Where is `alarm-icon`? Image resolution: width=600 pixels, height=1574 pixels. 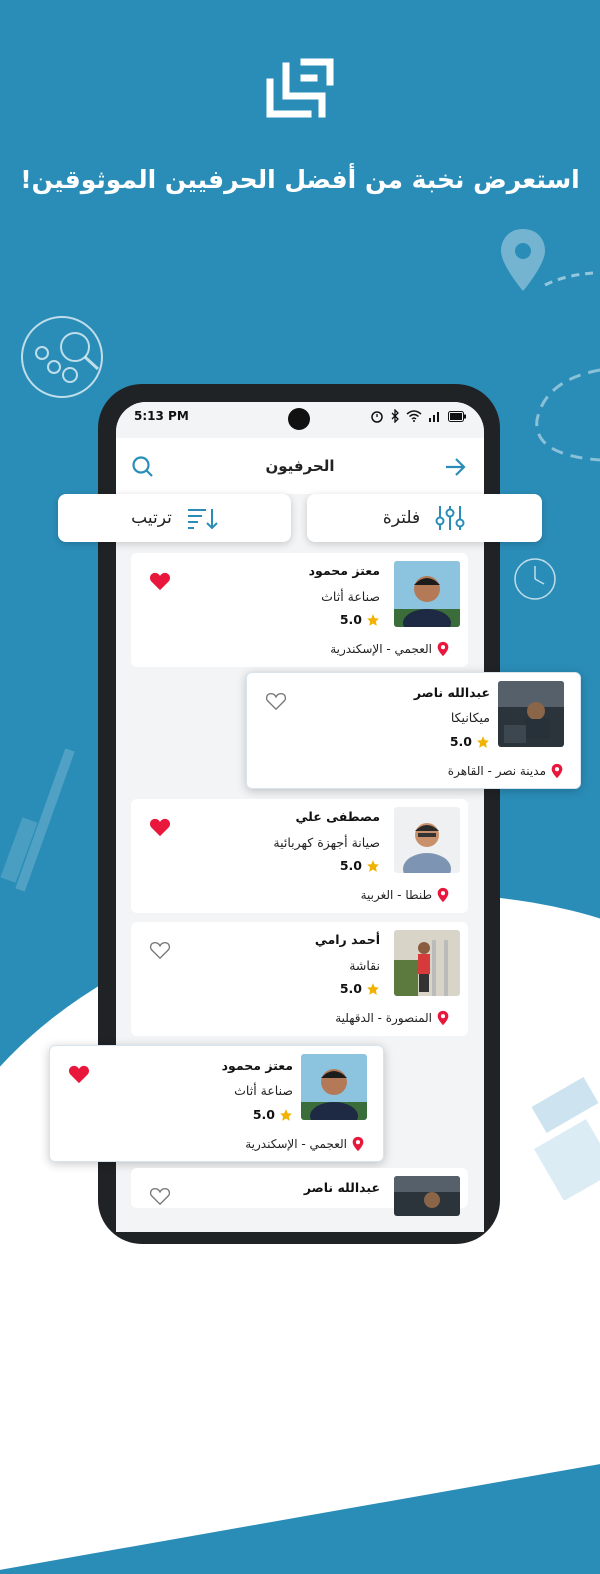
alarm-icon is located at coordinates (377, 417).